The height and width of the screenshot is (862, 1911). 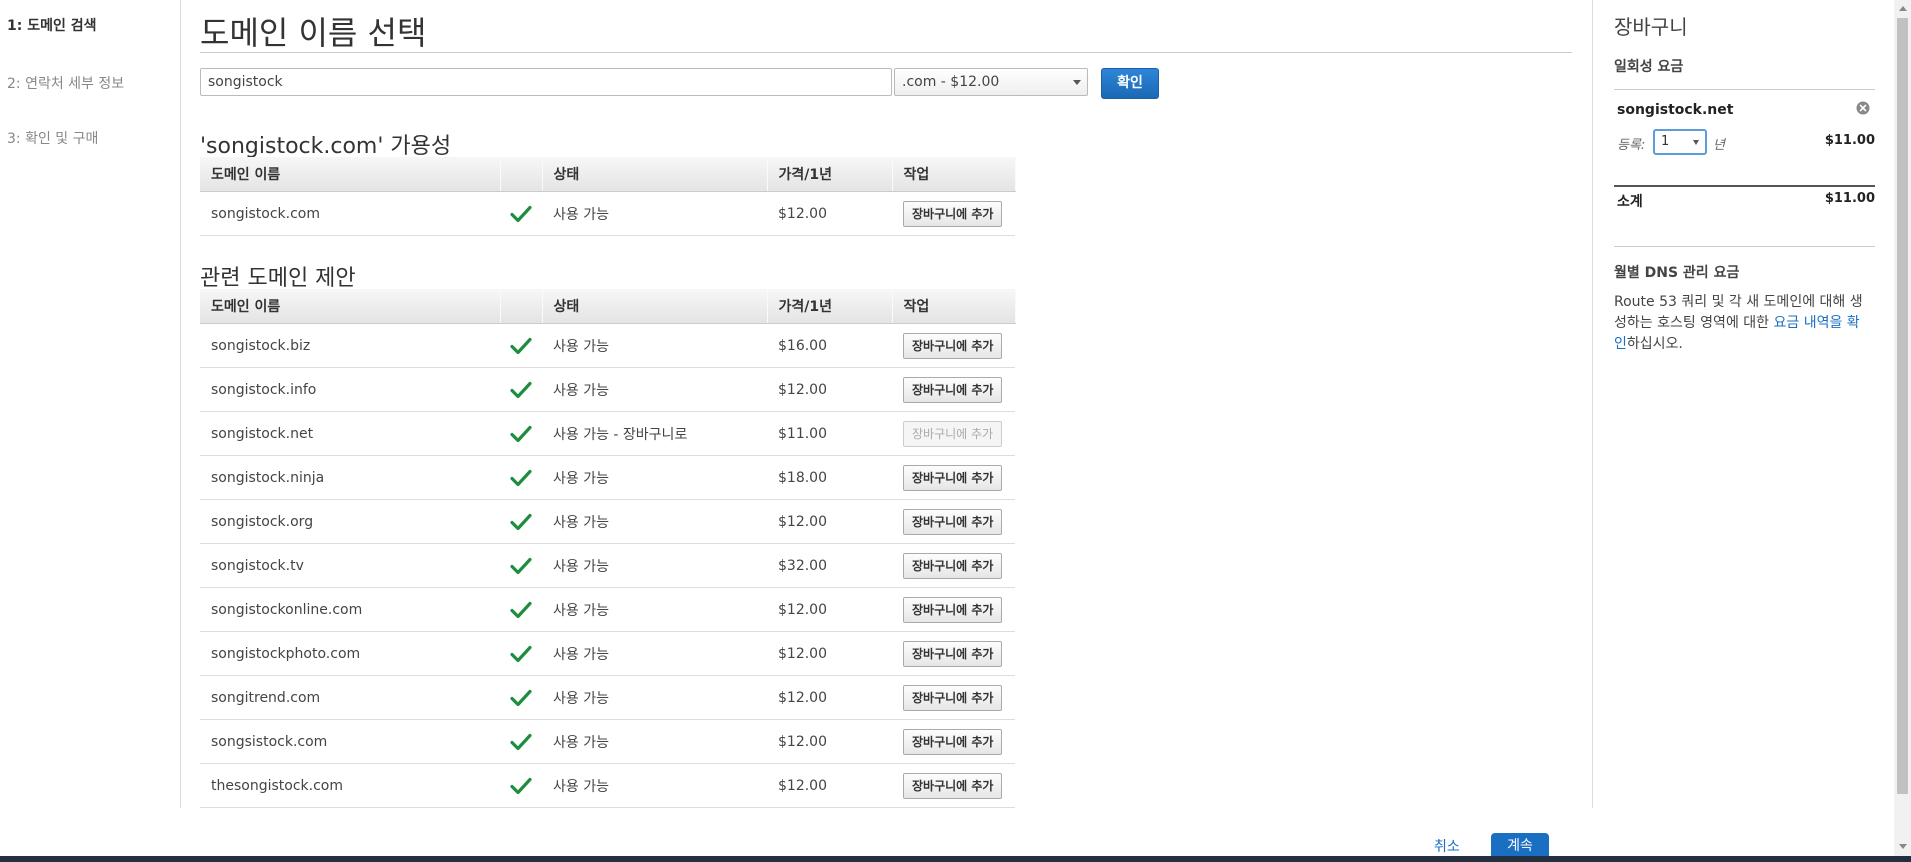 I want to click on col-action: 작업, so click(x=954, y=174).